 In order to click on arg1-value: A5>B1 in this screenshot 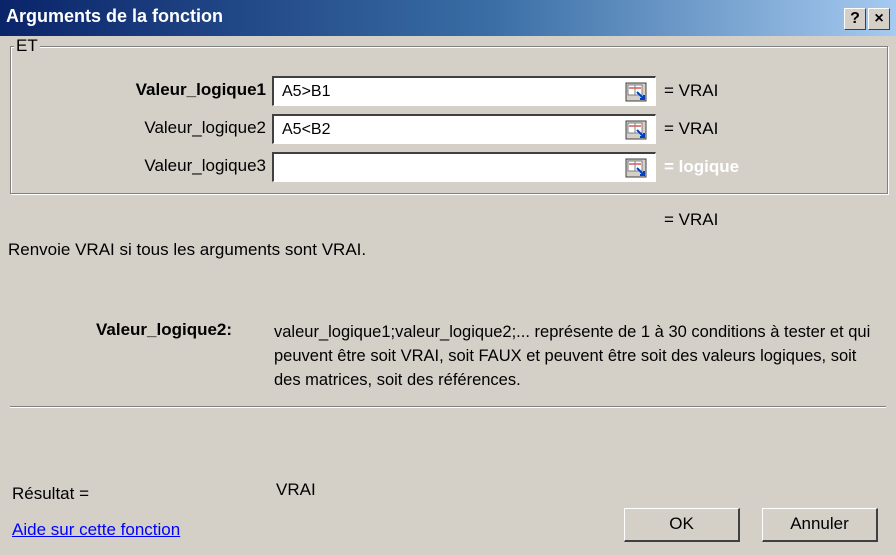, I will do `click(306, 91)`.